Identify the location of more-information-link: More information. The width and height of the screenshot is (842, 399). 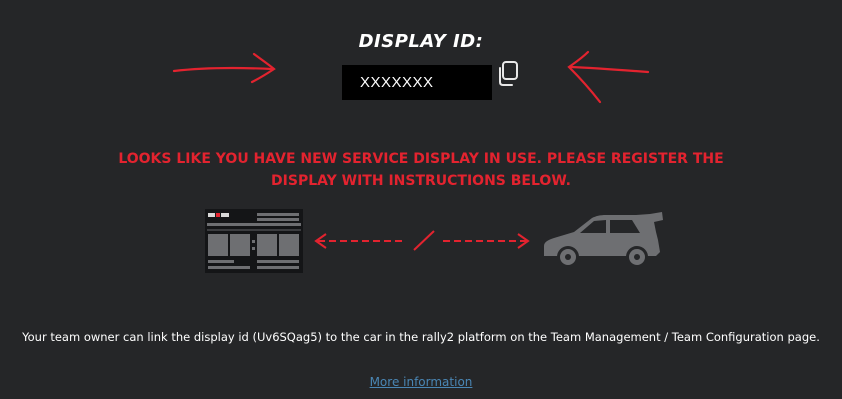
(421, 382).